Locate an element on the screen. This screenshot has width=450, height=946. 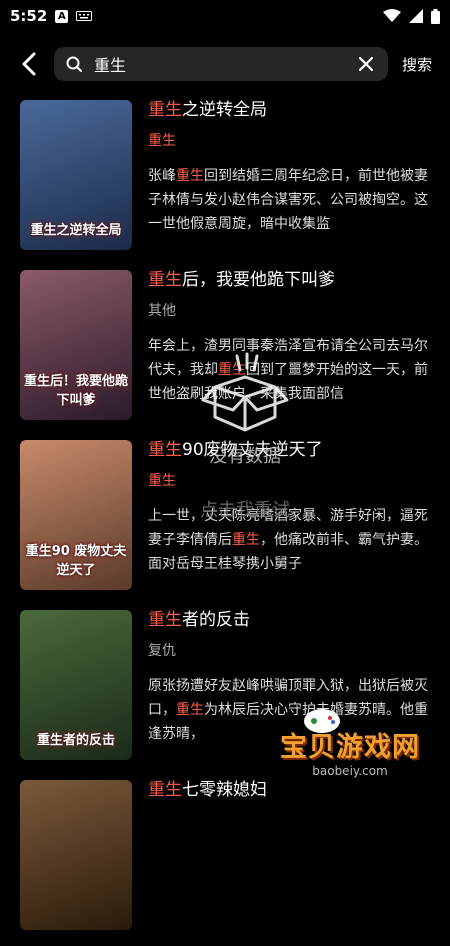
status-time: 5:52 is located at coordinates (29, 16).